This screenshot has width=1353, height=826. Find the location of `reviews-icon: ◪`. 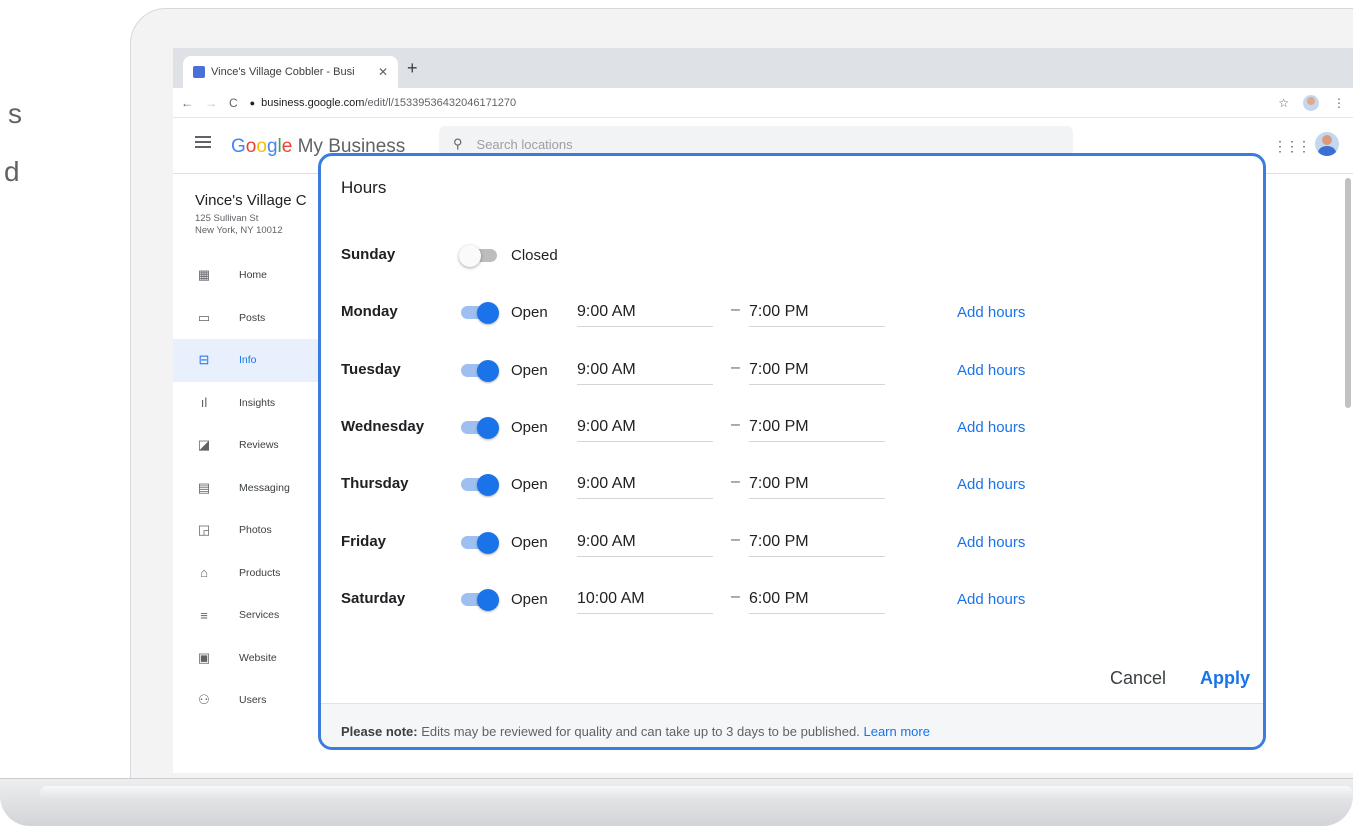

reviews-icon: ◪ is located at coordinates (204, 445).